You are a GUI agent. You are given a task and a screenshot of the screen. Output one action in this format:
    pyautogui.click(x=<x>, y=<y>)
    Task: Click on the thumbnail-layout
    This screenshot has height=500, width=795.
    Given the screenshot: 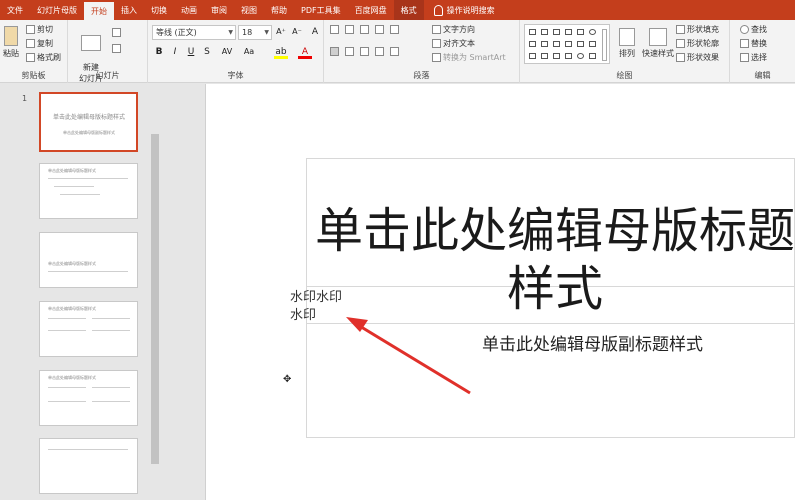 What is the action you would take?
    pyautogui.click(x=88, y=466)
    